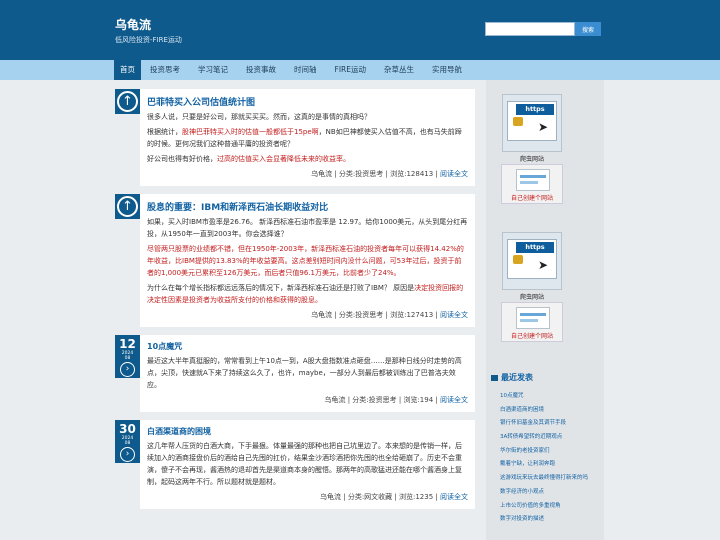 This screenshot has width=720, height=540. Describe the element at coordinates (259, 117) in the screenshot. I see `post-paragraph: 很多人说，只要是好公司，那就买买买。然而，这真的是事情的真相吗？` at that location.